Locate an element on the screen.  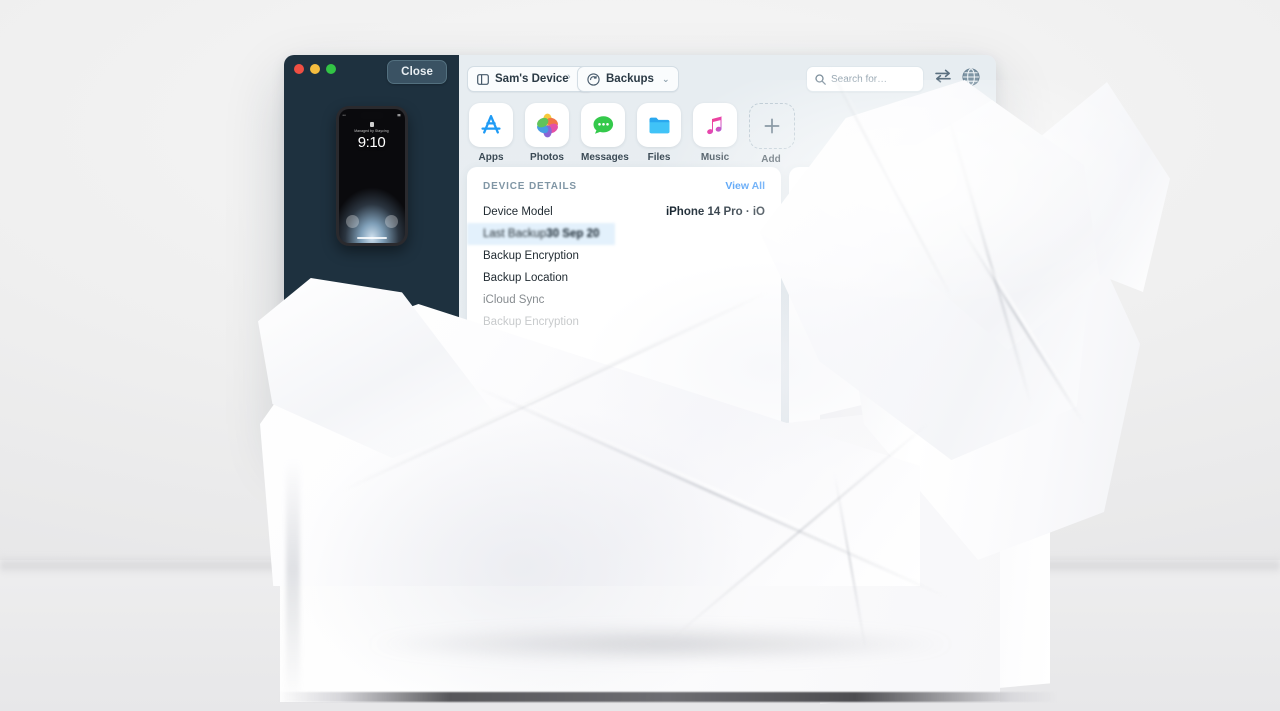
sidebar-item-label: Summary is located at coordinates (362, 397).